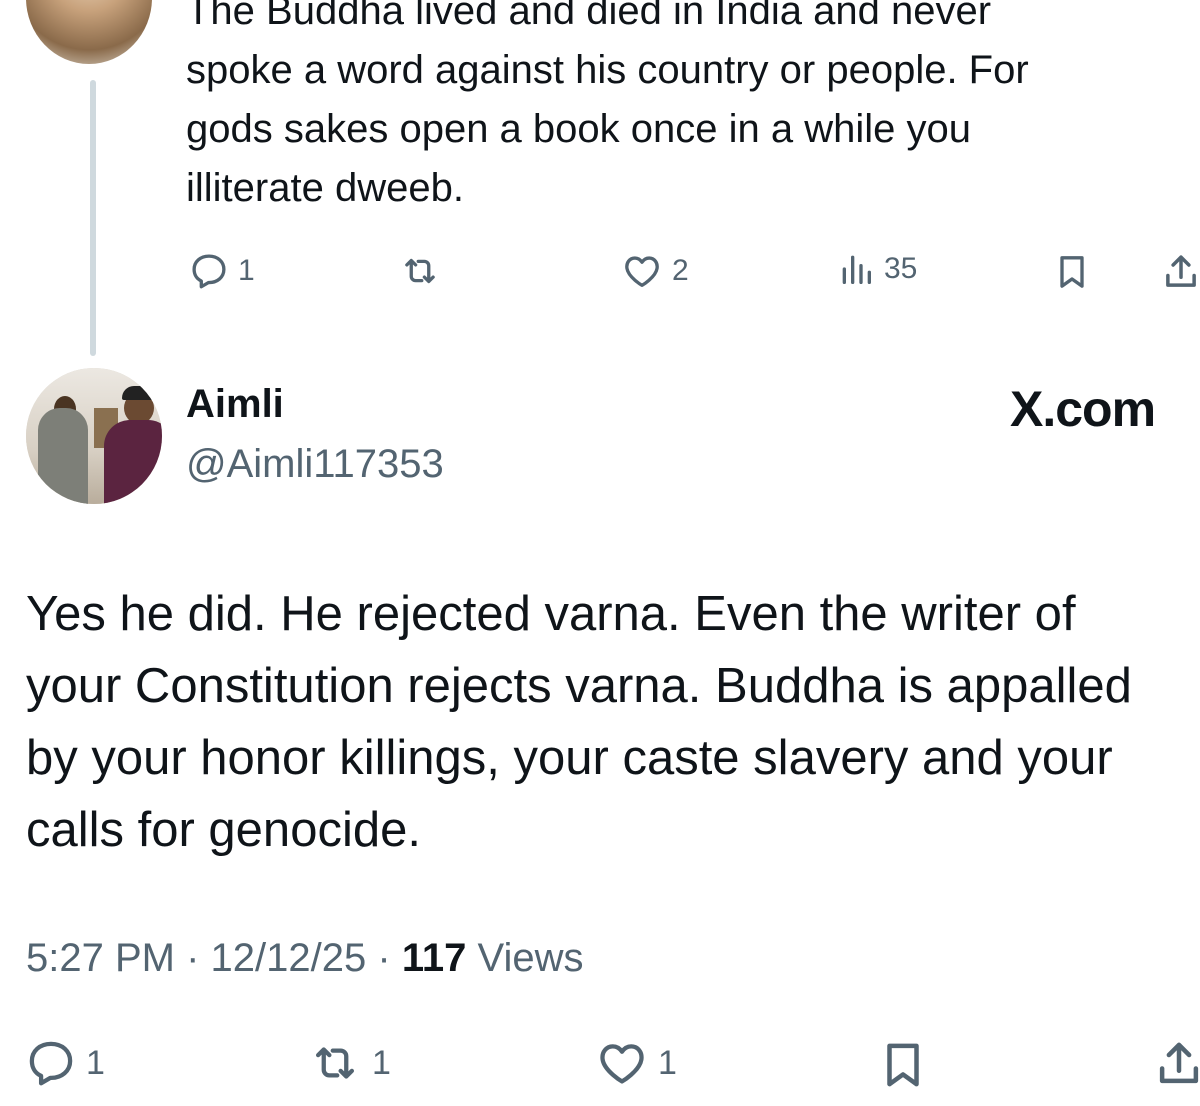 This screenshot has width=1200, height=1106. Describe the element at coordinates (94, 436) in the screenshot. I see `avatar` at that location.